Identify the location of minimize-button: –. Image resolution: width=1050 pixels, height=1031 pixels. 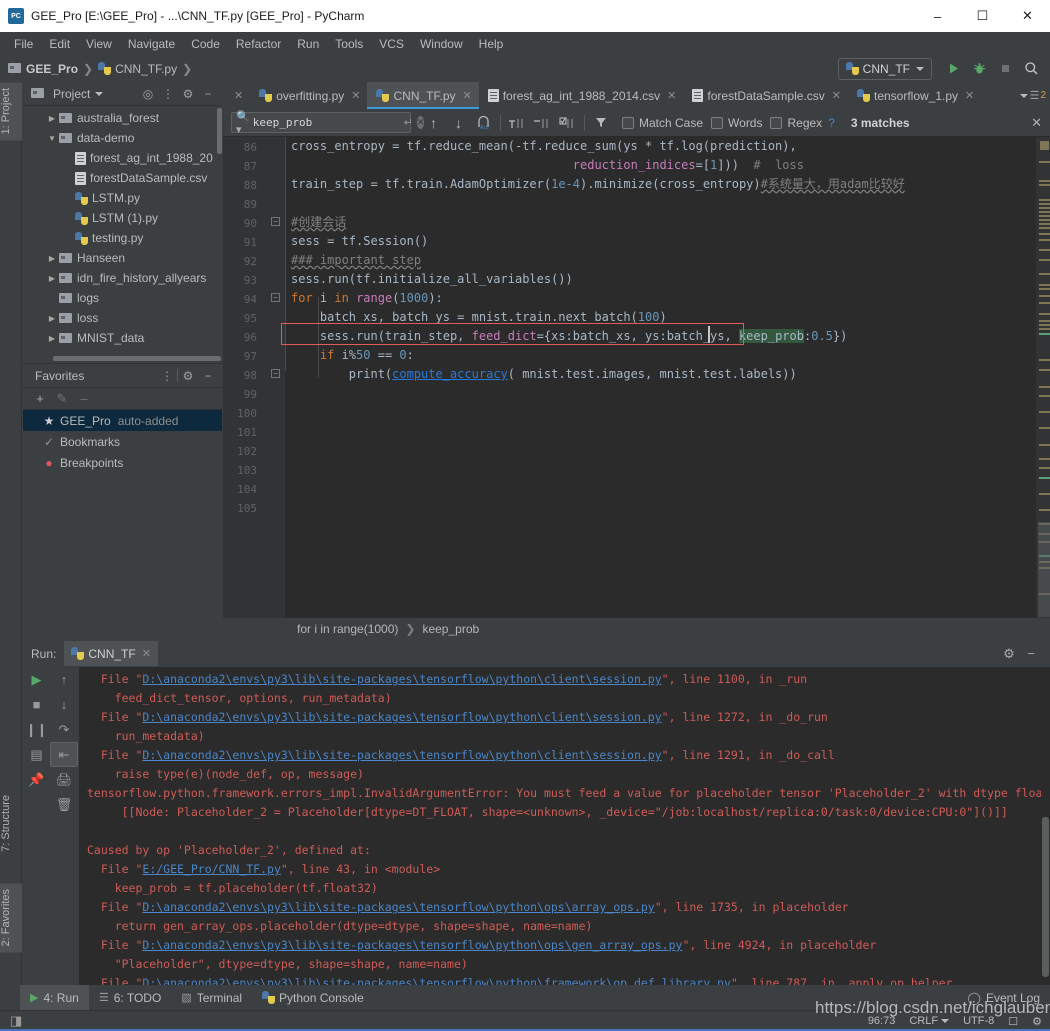
(937, 16).